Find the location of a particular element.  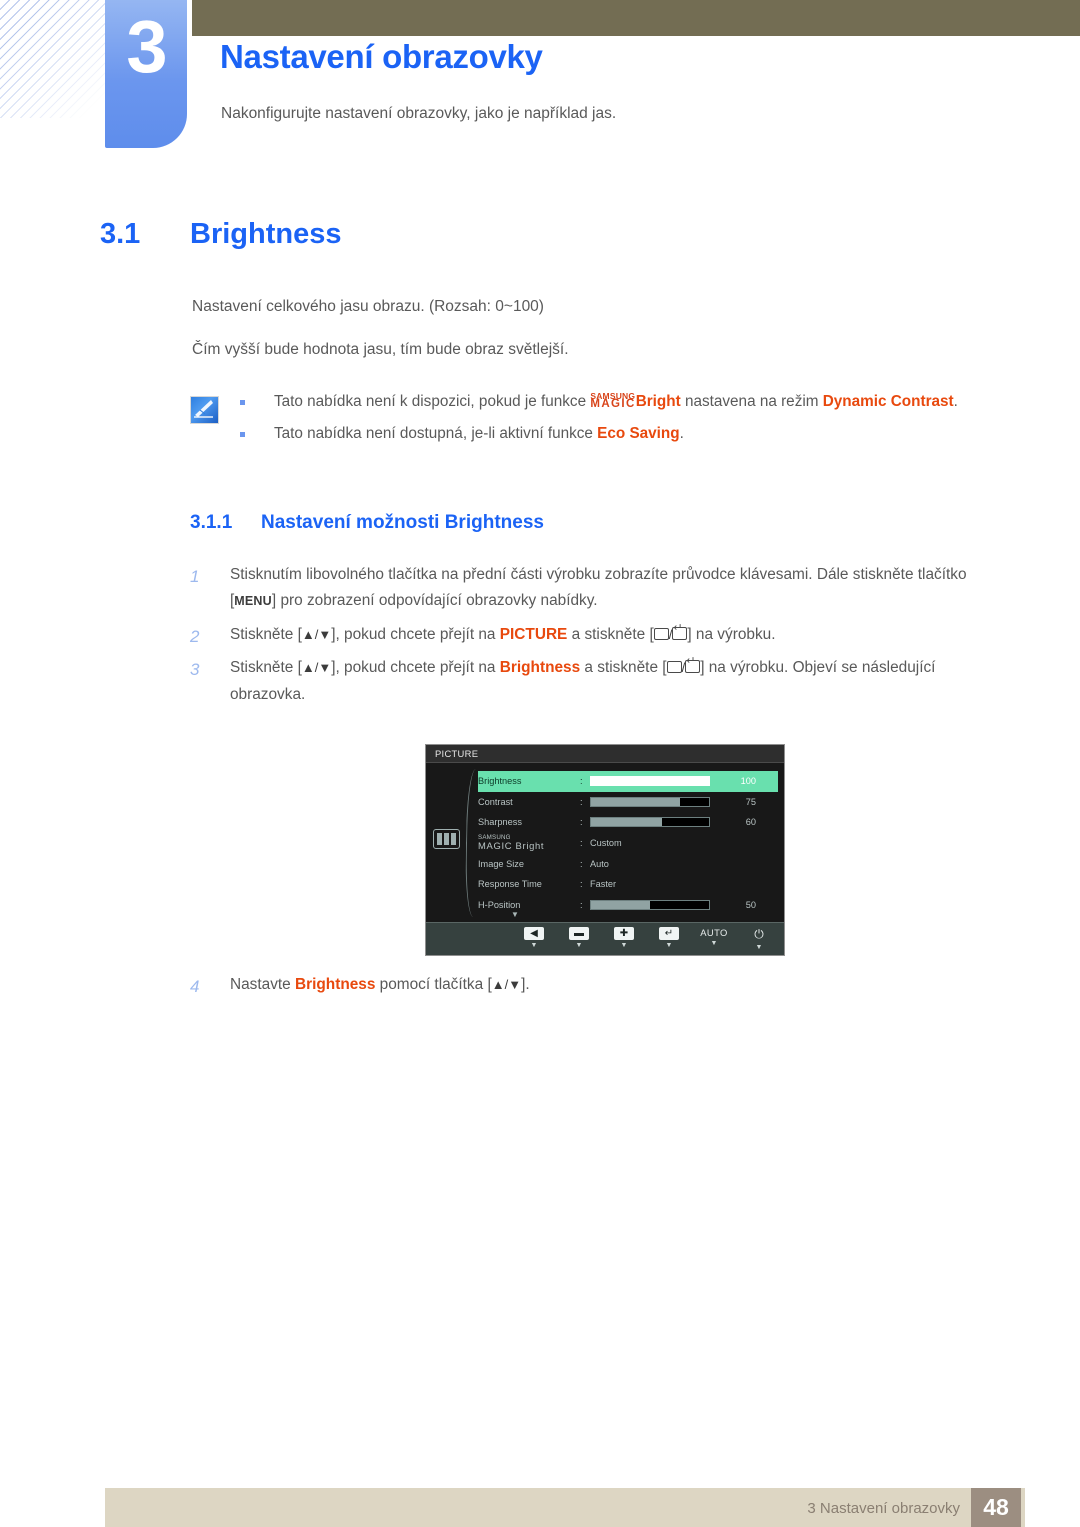

osd-row-label: Brightness is located at coordinates (500, 781).